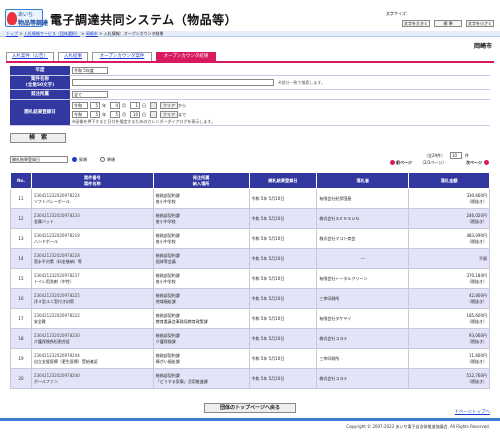 This screenshot has height=436, width=500. I want to click on row-id: 230421232020978233, so click(56, 215).